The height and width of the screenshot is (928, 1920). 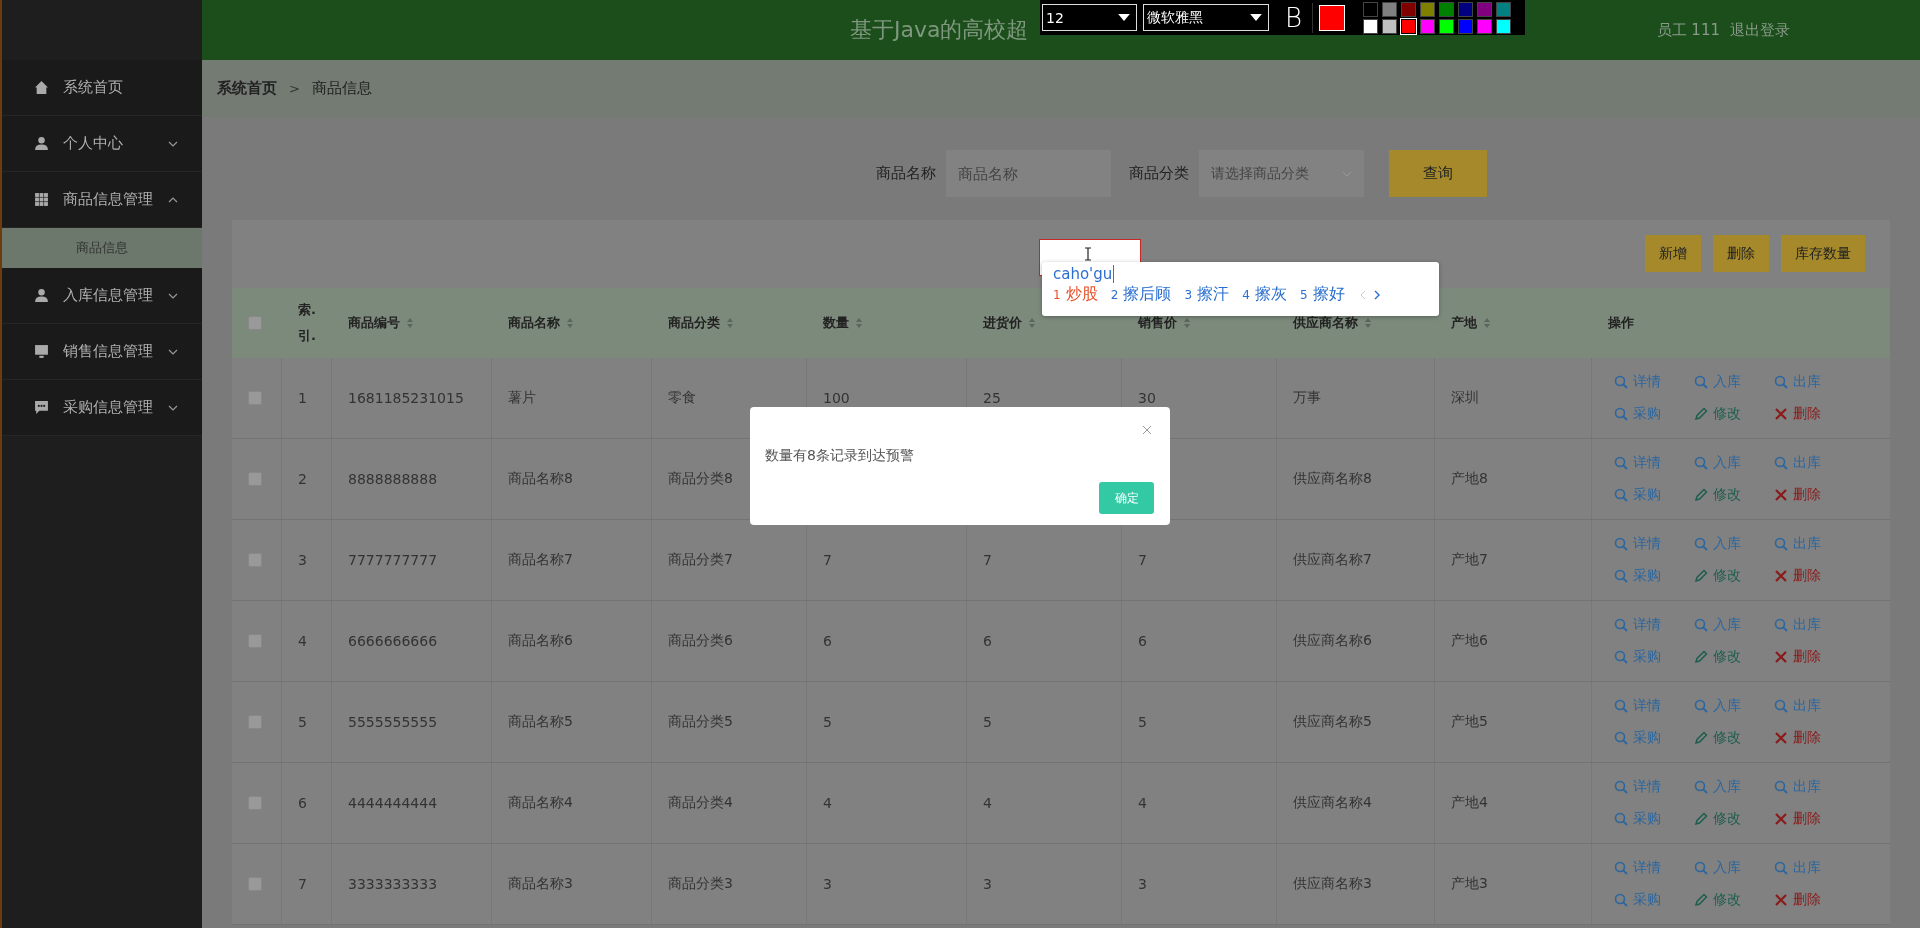 What do you see at coordinates (1823, 253) in the screenshot?
I see `toolbar-button: 库存数量` at bounding box center [1823, 253].